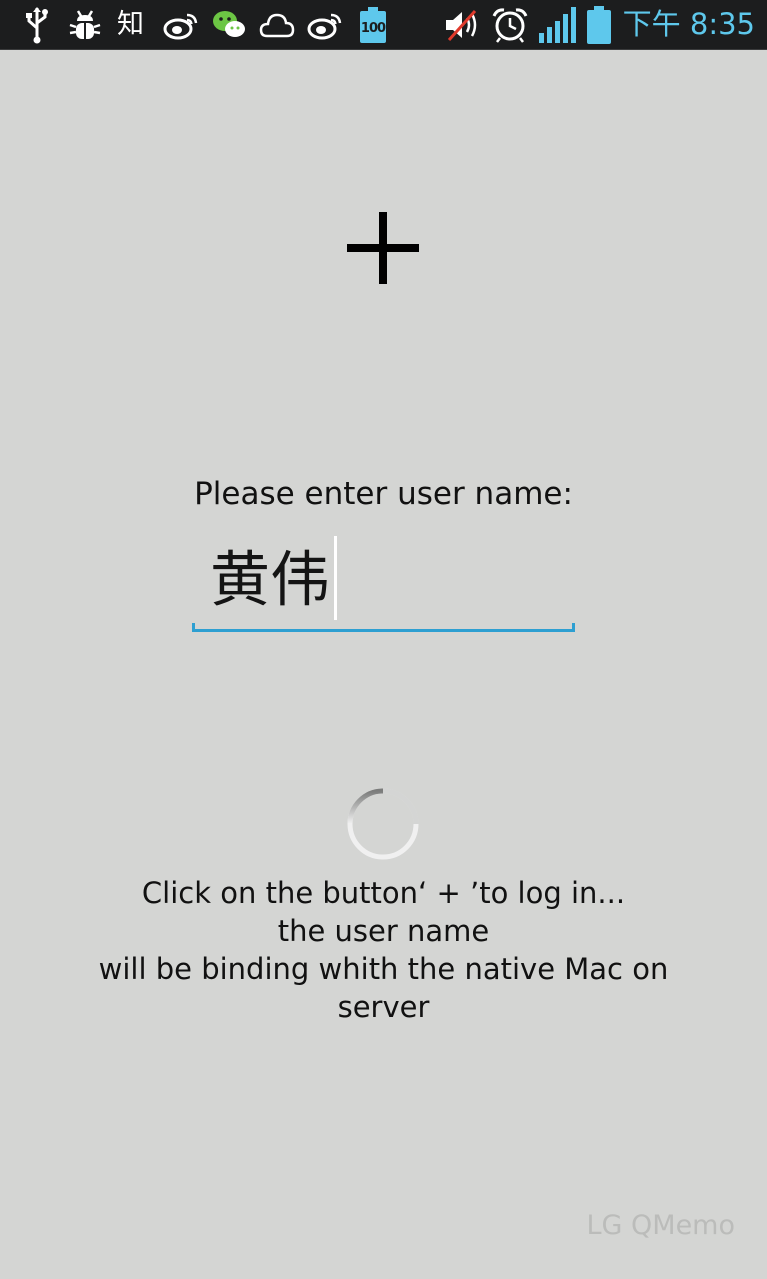 The height and width of the screenshot is (1279, 767). Describe the element at coordinates (462, 25) in the screenshot. I see `sound-muted-icon` at that location.